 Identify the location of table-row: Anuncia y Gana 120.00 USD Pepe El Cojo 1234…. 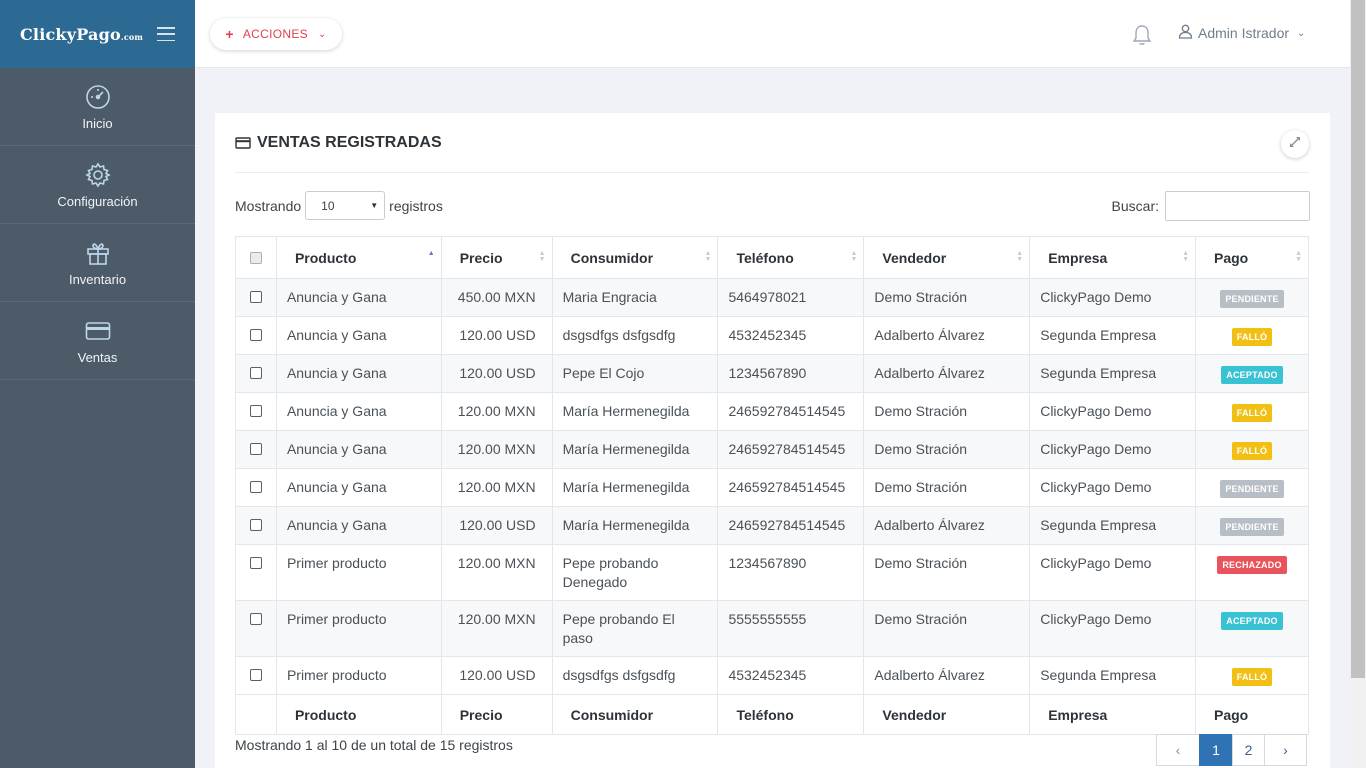
(772, 373).